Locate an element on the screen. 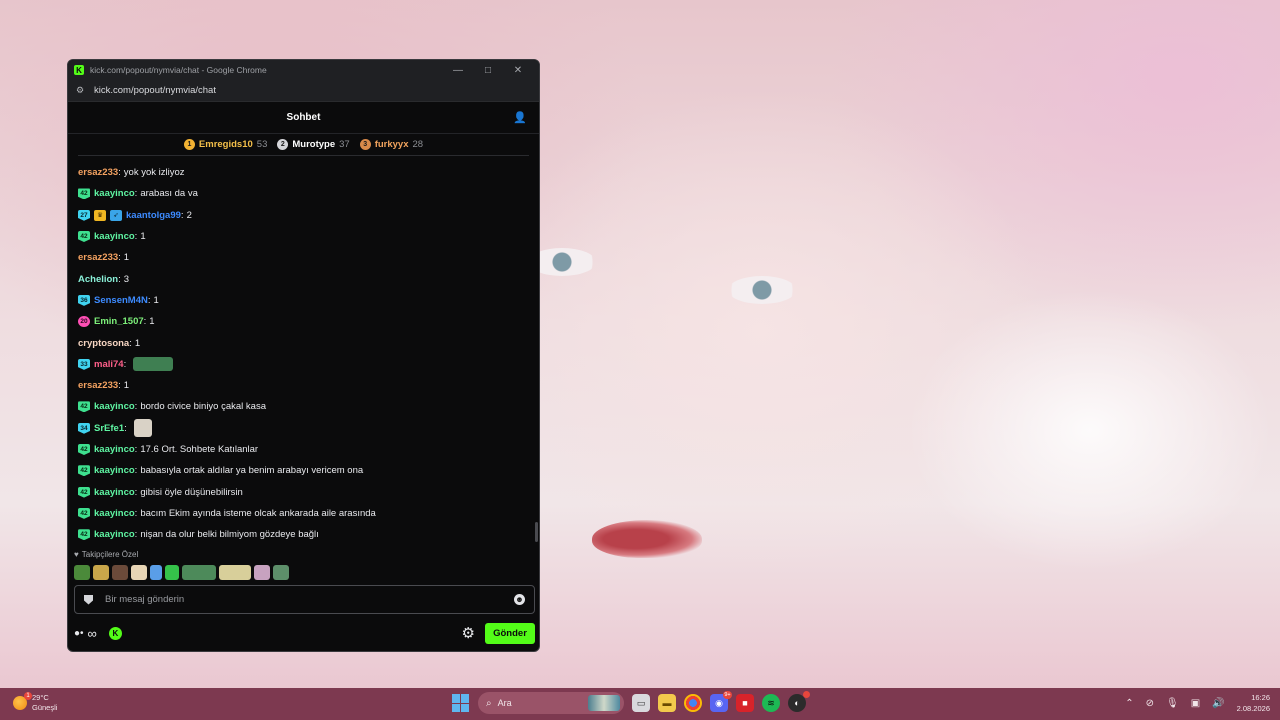 The height and width of the screenshot is (720, 1280). wing-badge-icon: ➶ is located at coordinates (116, 215).